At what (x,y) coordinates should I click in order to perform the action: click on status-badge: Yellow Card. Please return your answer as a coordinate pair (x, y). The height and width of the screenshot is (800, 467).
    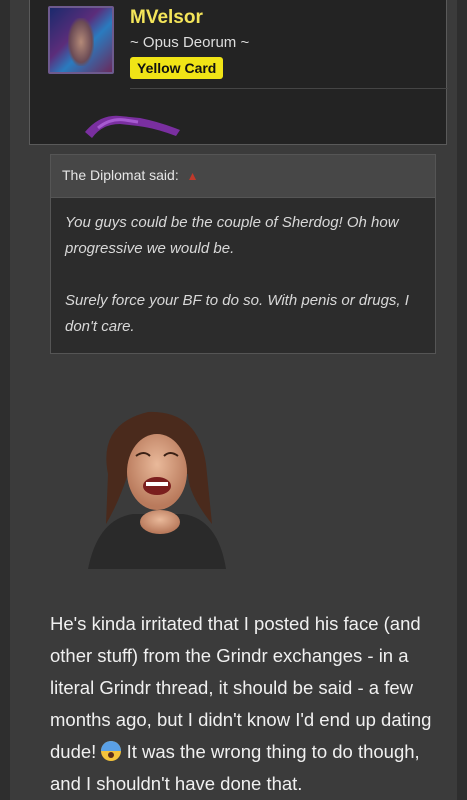
    Looking at the image, I should click on (177, 68).